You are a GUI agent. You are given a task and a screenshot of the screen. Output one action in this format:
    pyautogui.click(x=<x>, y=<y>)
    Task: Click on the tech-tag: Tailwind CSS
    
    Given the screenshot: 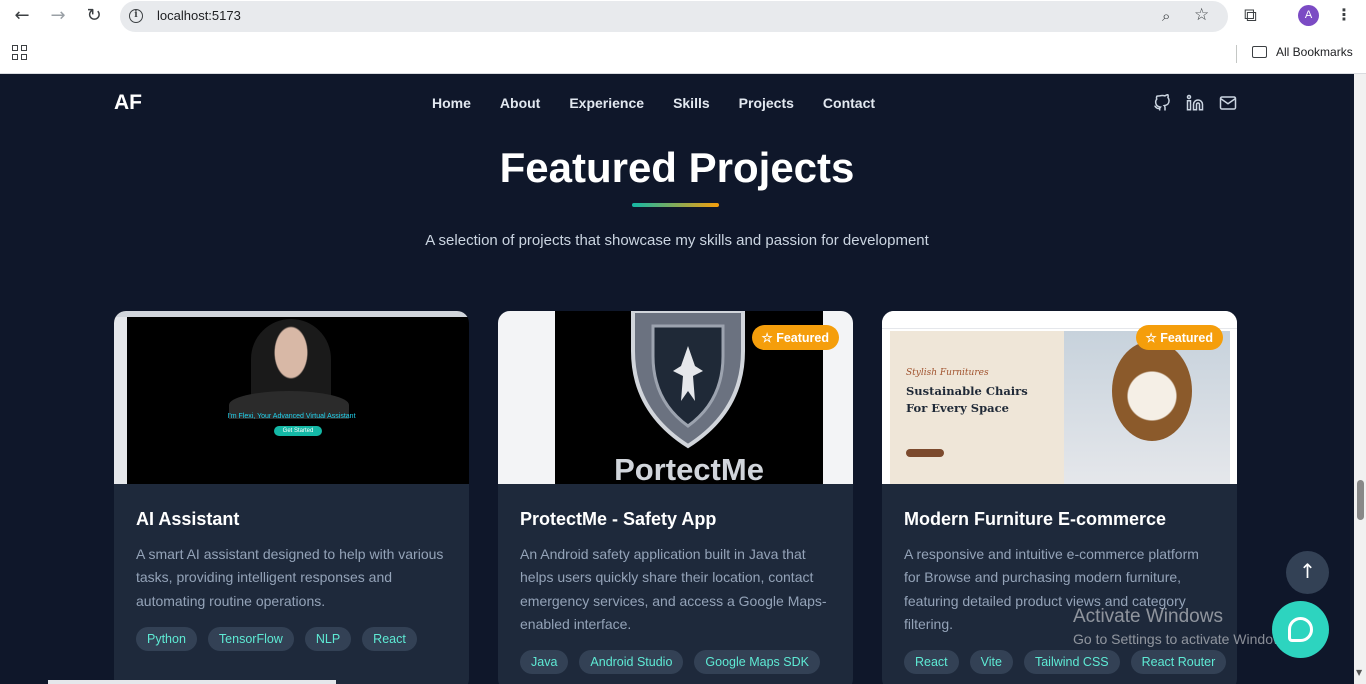 What is the action you would take?
    pyautogui.click(x=1071, y=662)
    